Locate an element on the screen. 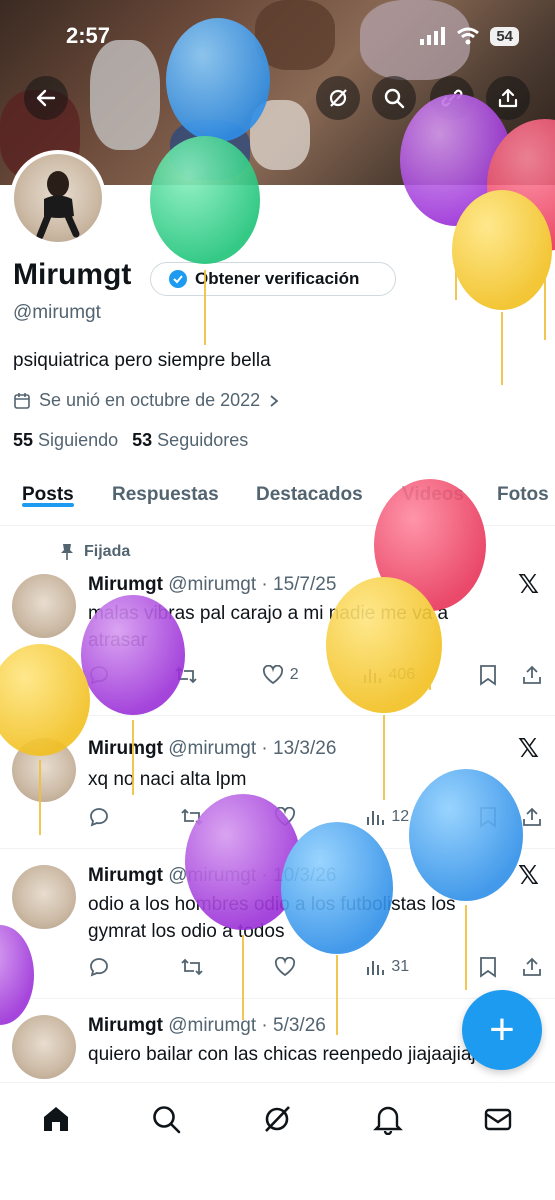 The height and width of the screenshot is (1200, 555). home-icon is located at coordinates (56, 1119).